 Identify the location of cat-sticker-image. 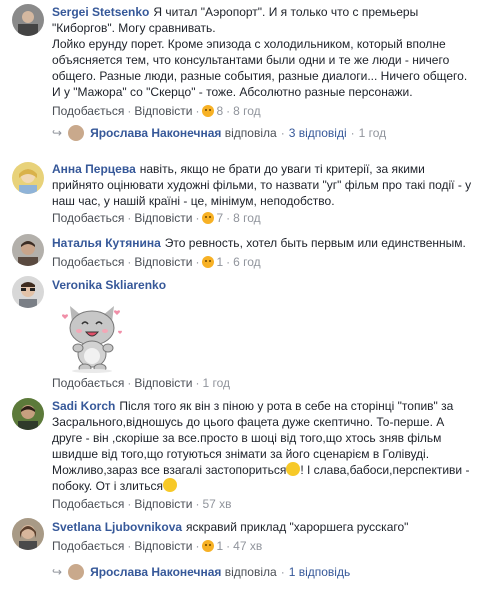
(92, 336).